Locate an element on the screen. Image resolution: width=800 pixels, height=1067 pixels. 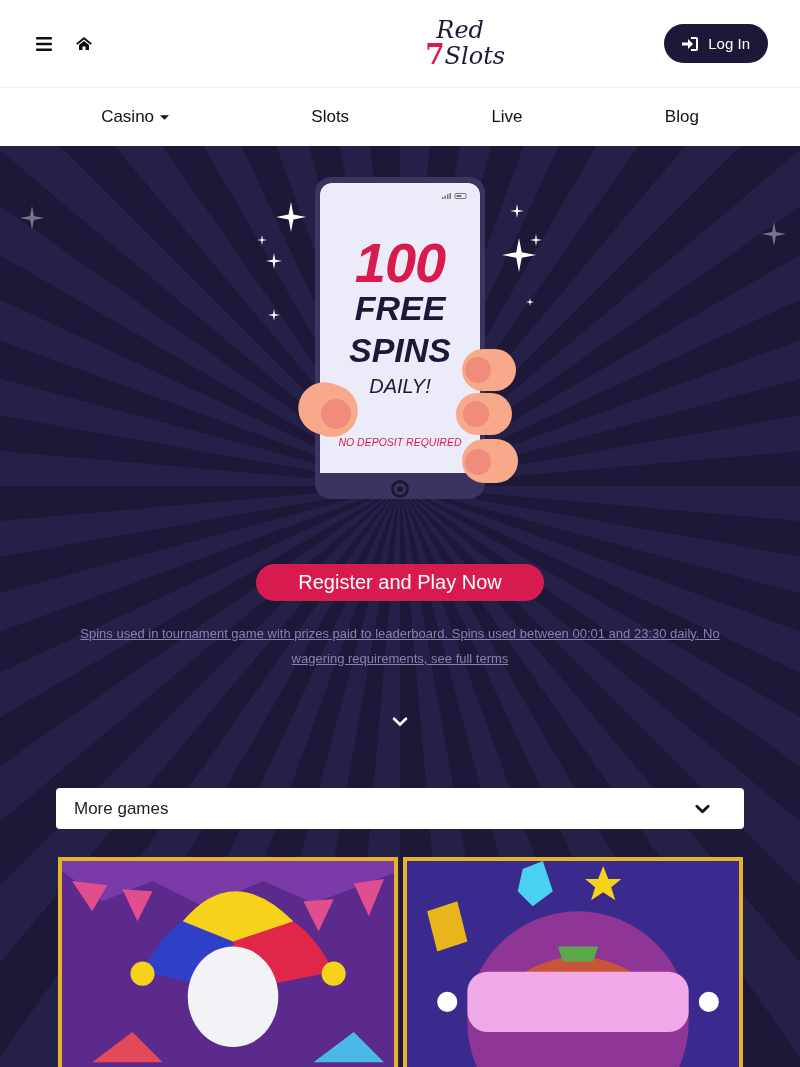
promo-note: NO DEPOSIT REQUIRED is located at coordinates (400, 442).